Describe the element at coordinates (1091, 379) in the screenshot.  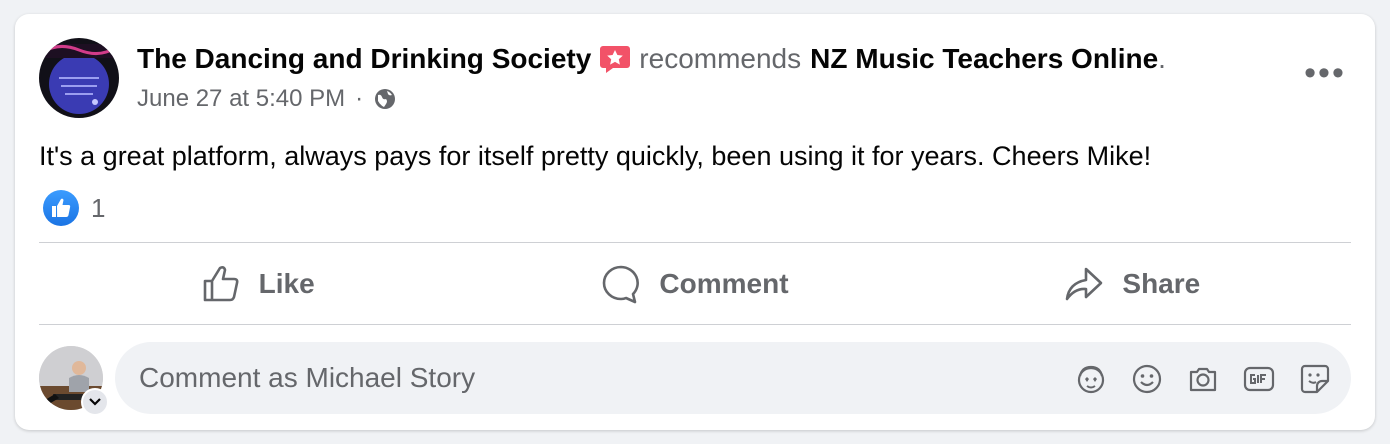
I see `avatar-sticker-icon` at that location.